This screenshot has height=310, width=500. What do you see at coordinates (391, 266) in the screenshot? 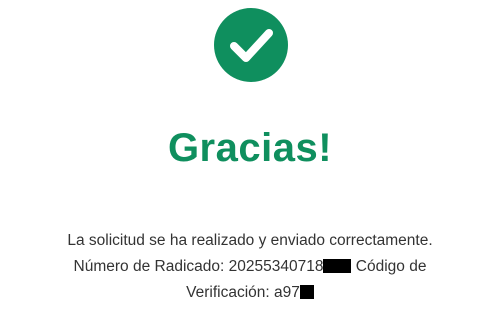
I see `codigo-label: Código de` at bounding box center [391, 266].